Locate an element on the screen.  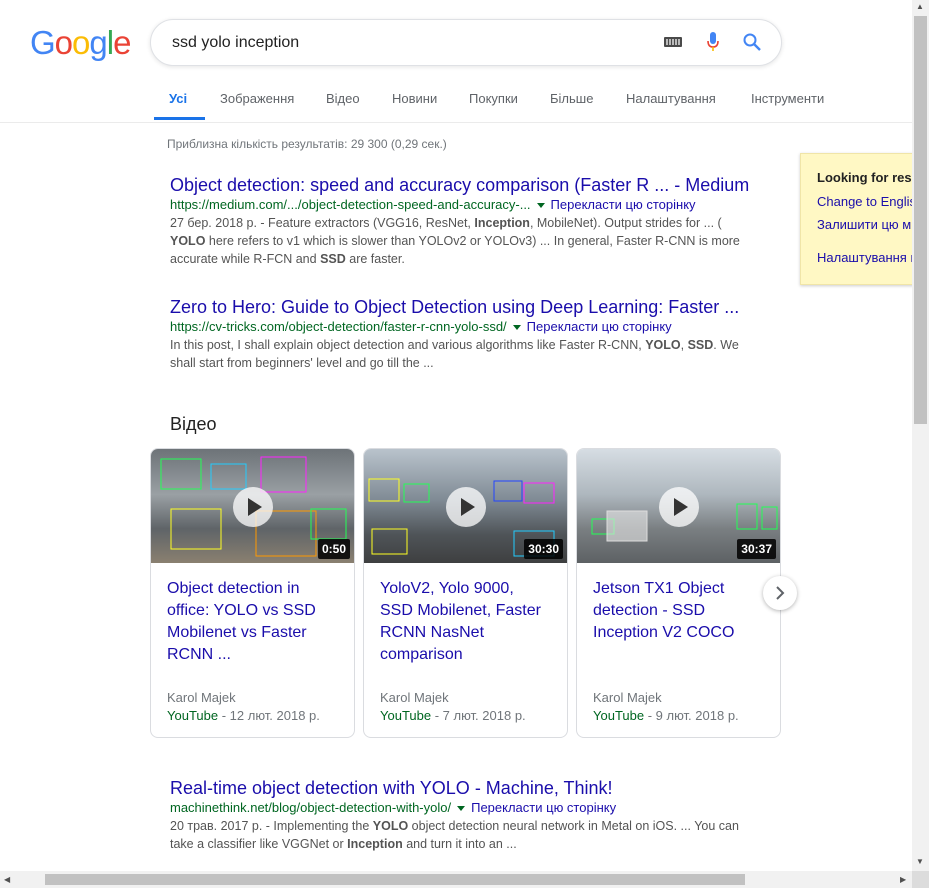
video-thumbnail: 0:50 is located at coordinates (252, 506).